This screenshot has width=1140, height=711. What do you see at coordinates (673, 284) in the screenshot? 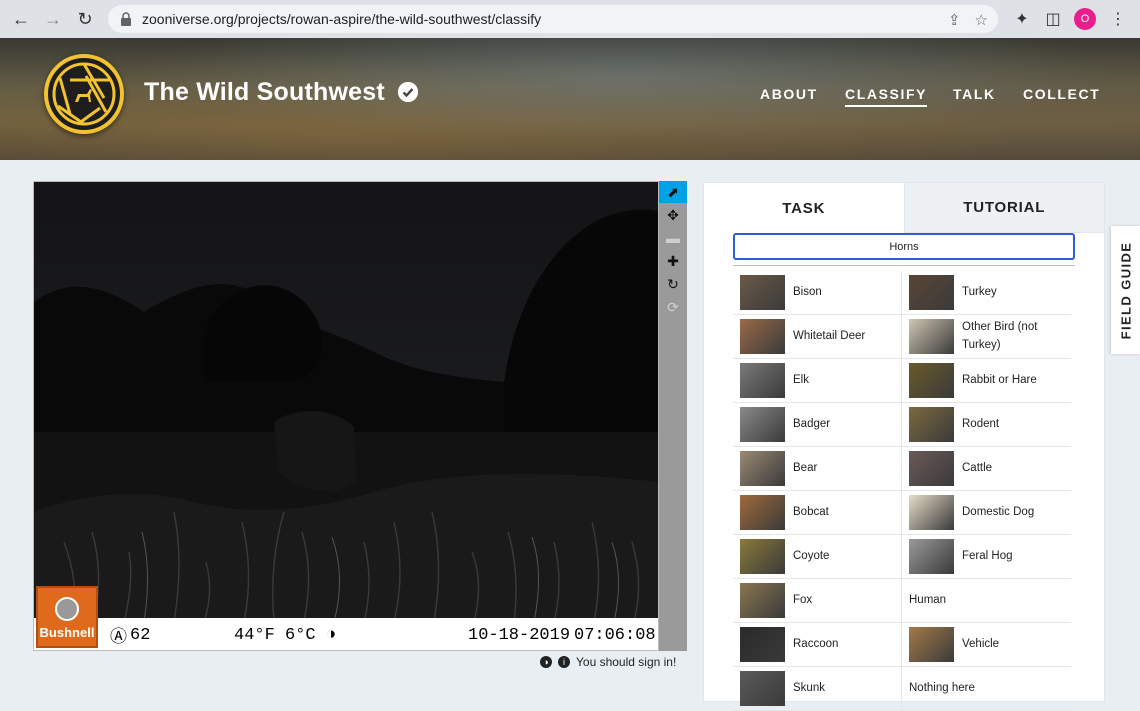
I see `rotate-icon: ↻` at bounding box center [673, 284].